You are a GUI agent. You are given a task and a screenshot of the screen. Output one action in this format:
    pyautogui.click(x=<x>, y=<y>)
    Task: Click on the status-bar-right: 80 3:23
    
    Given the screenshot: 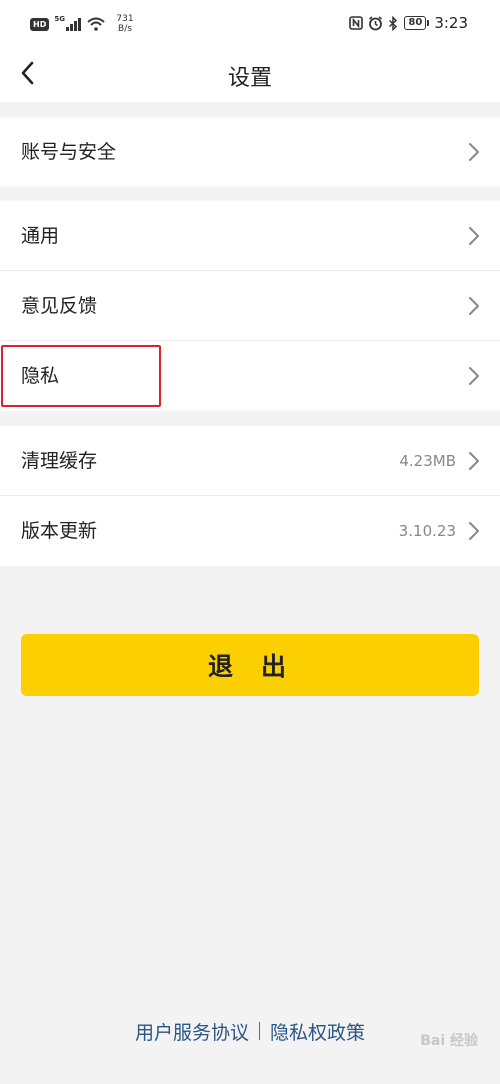 What is the action you would take?
    pyautogui.click(x=408, y=23)
    